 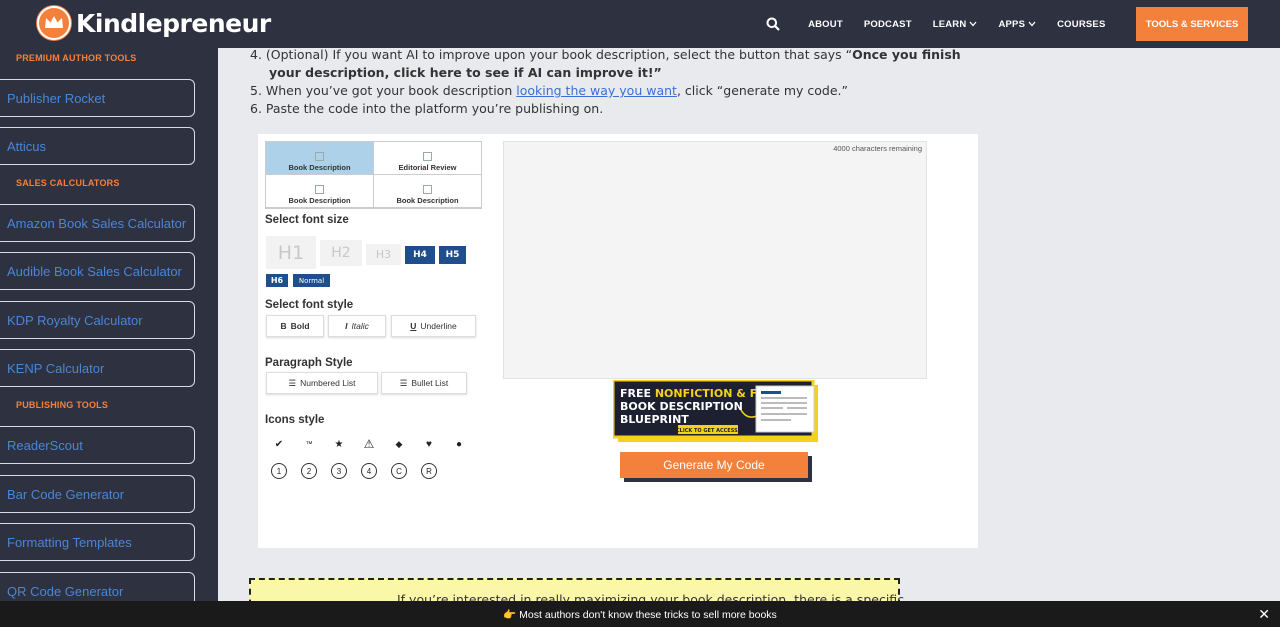 What do you see at coordinates (339, 471) in the screenshot?
I see `circled-three-icon: 3` at bounding box center [339, 471].